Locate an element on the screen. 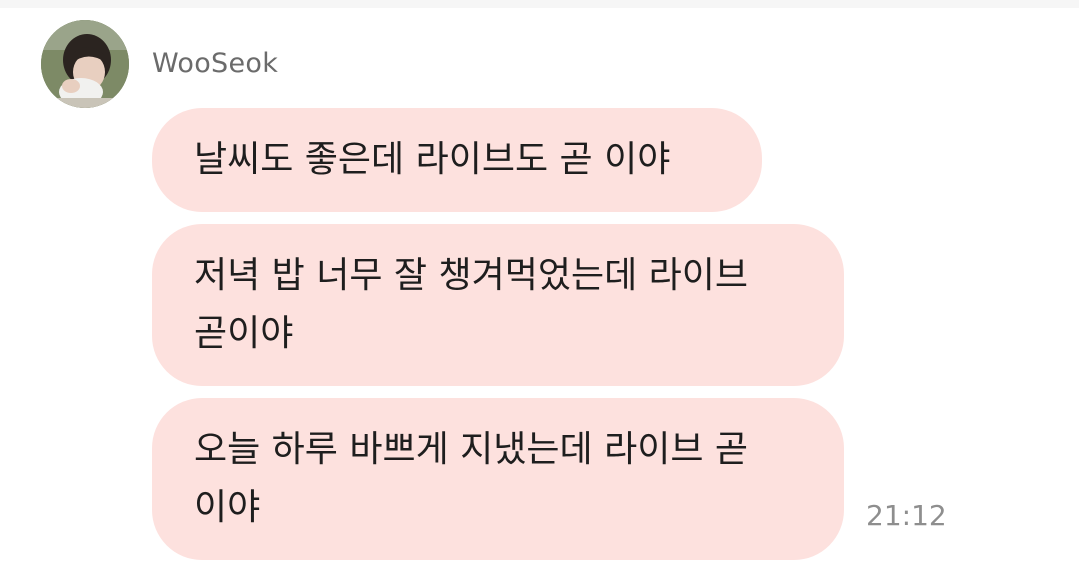 The height and width of the screenshot is (584, 1079). message-line: 날씨도 좋은데 라이브도 곧 이야 is located at coordinates (432, 159).